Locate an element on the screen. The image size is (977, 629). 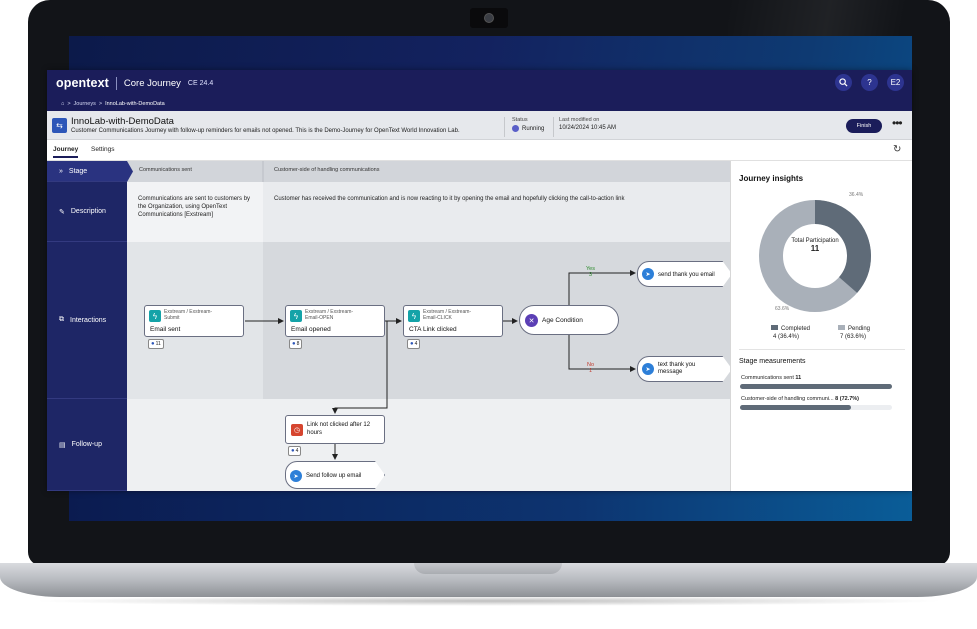
product-name: Core Journey is located at coordinates (152, 83).